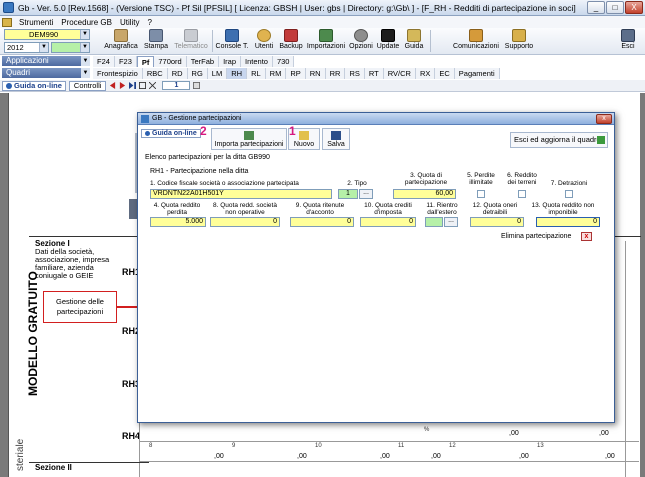  Describe the element at coordinates (133, 85) in the screenshot. I see `last-page-icon` at that location.